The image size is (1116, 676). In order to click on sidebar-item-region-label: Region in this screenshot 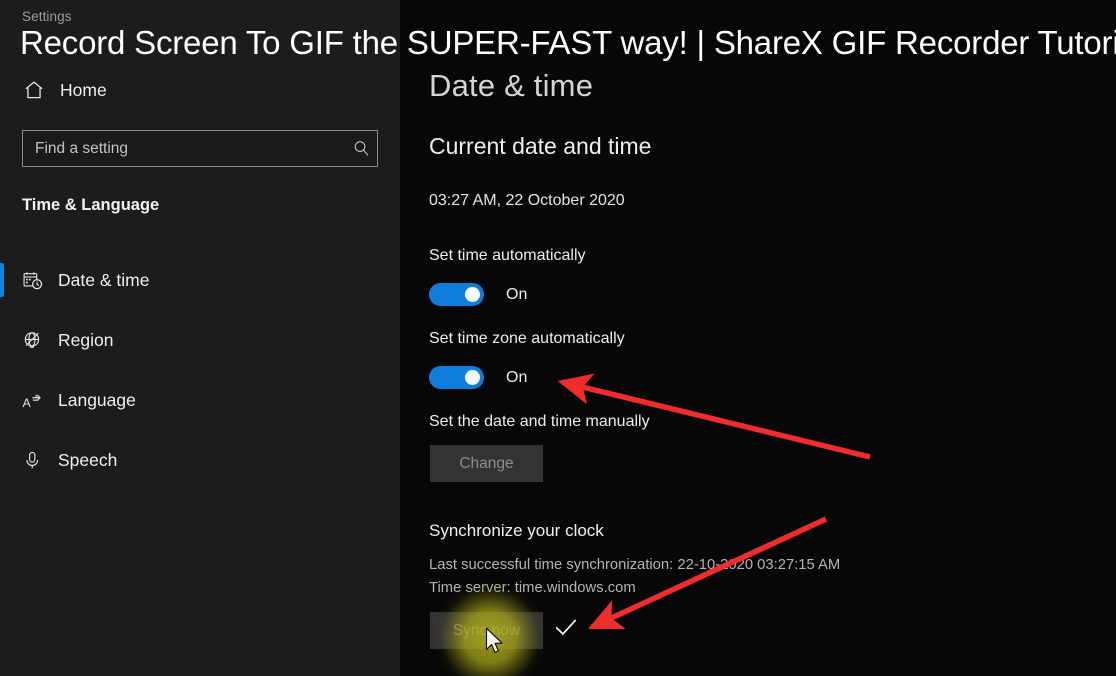, I will do `click(86, 339)`.